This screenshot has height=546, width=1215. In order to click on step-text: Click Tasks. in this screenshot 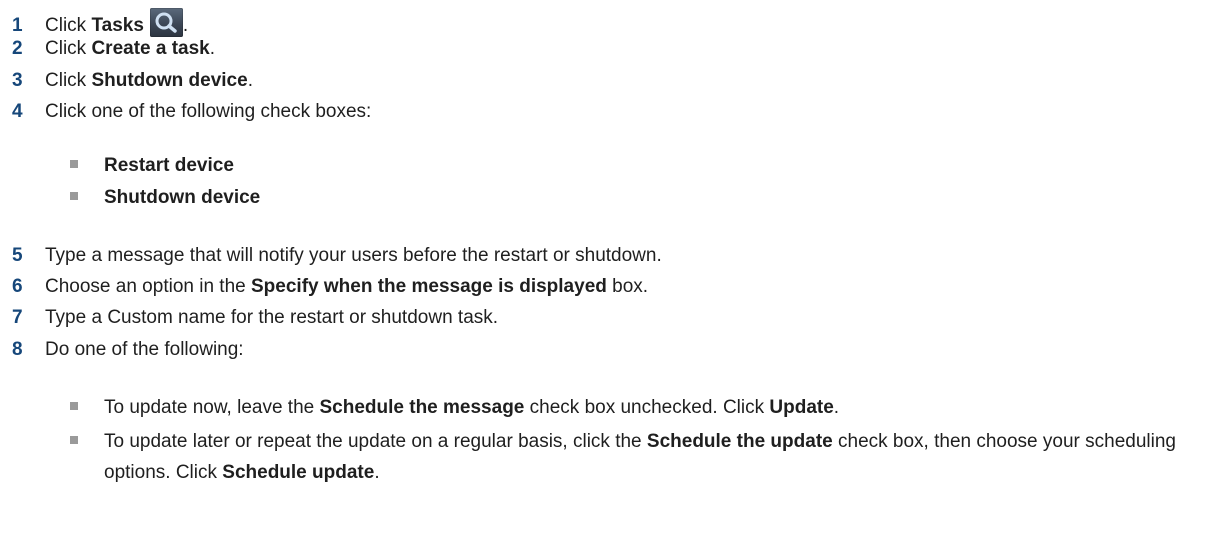, I will do `click(116, 22)`.